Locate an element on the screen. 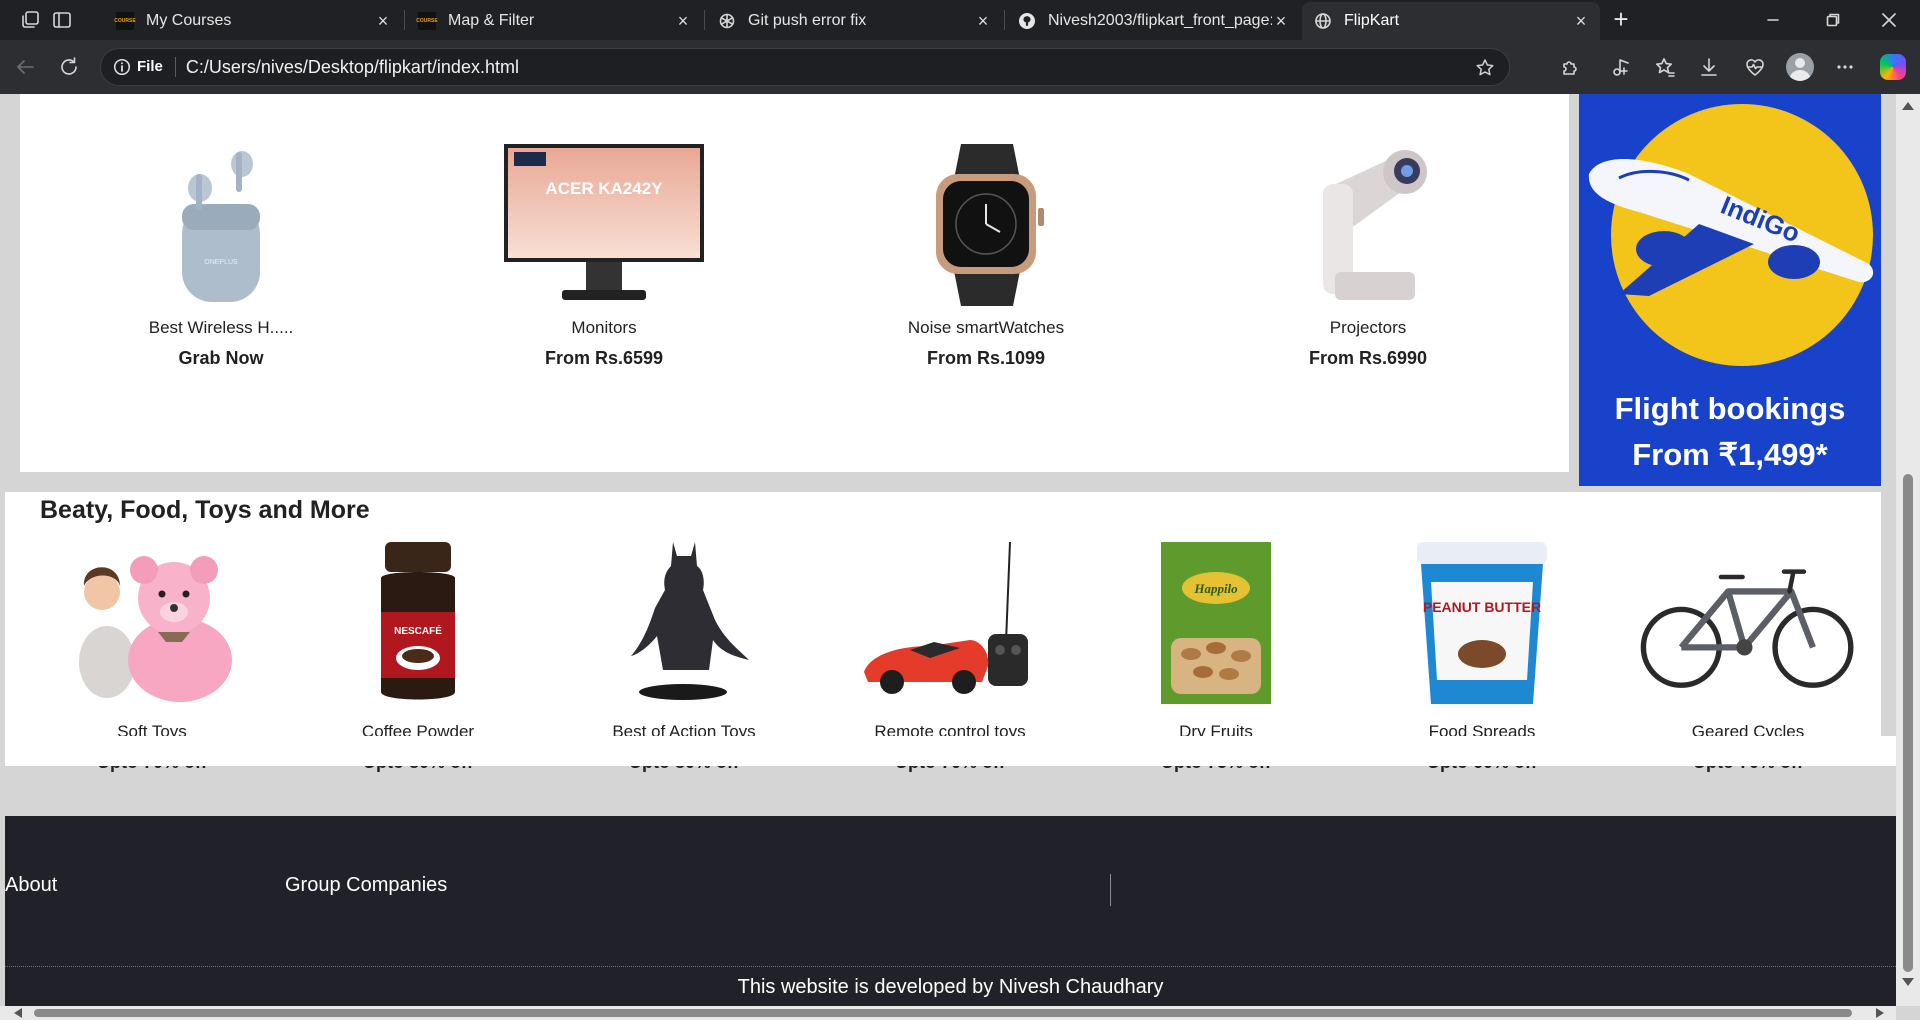 The height and width of the screenshot is (1020, 1920). footer-about-link: About is located at coordinates (31, 885).